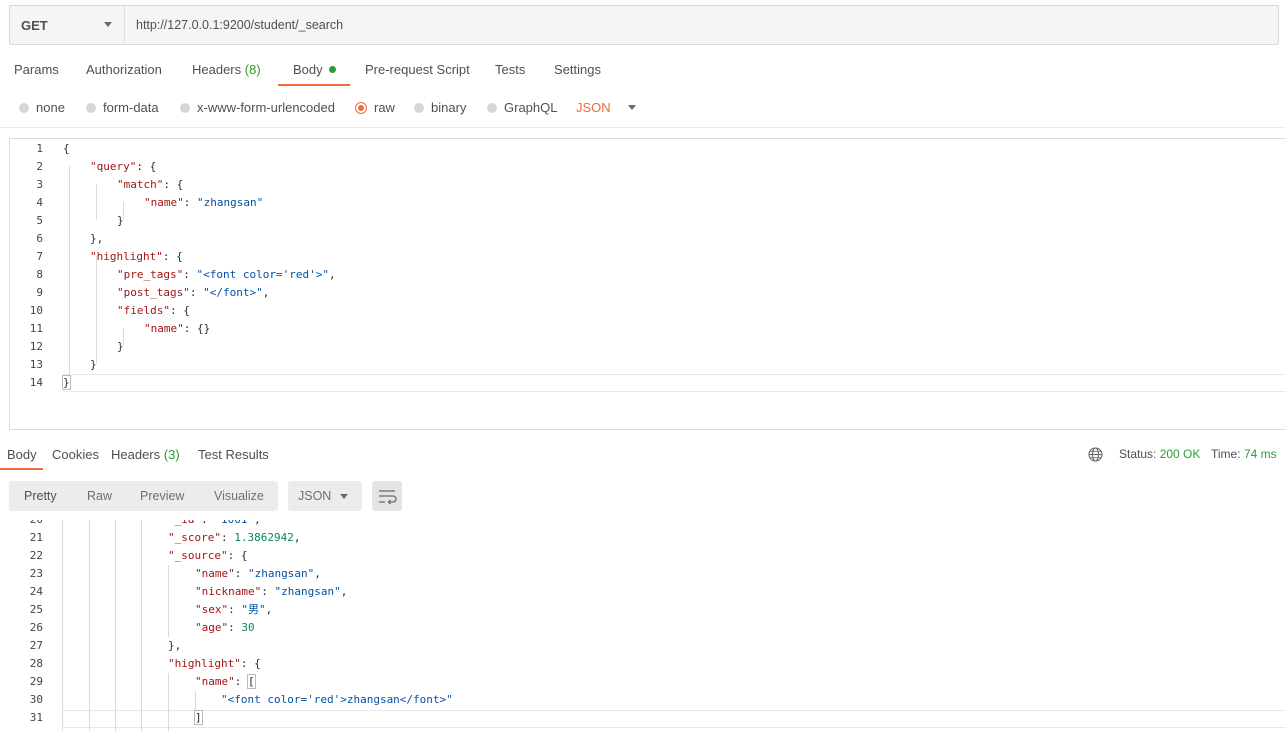 The width and height of the screenshot is (1286, 731). I want to click on time-label: Time:, so click(1226, 454).